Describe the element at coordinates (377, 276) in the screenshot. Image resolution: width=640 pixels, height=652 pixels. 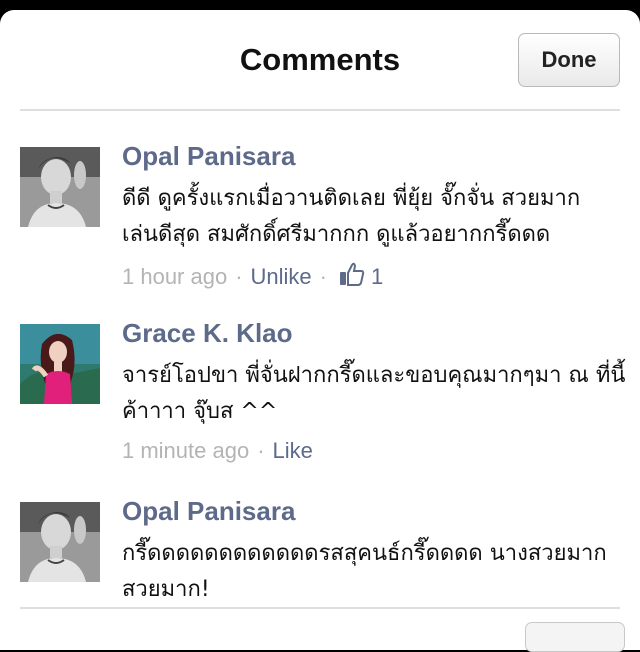
I see `like-count-value: 1` at that location.